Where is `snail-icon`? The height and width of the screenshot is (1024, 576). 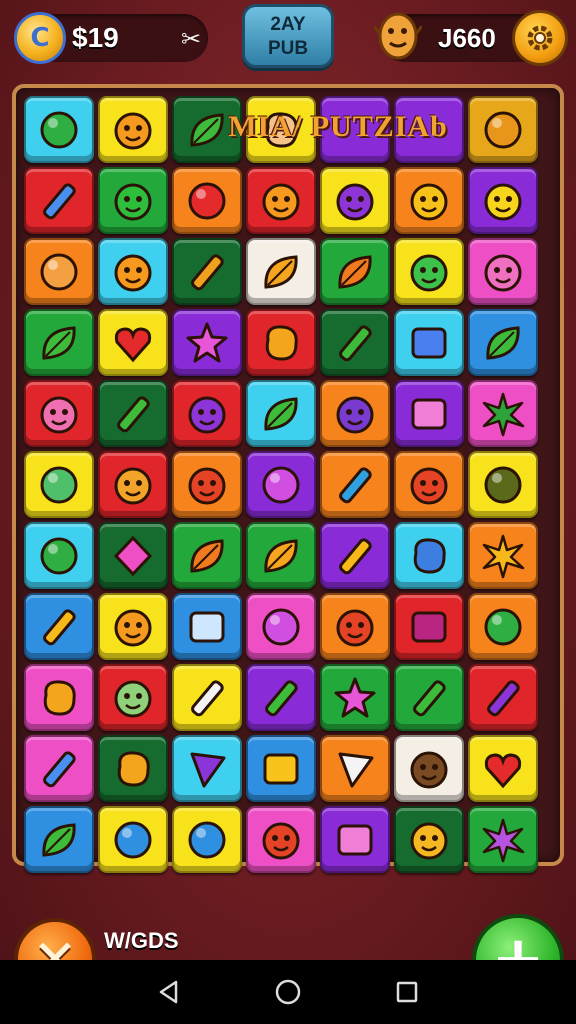
snail-icon is located at coordinates (59, 271).